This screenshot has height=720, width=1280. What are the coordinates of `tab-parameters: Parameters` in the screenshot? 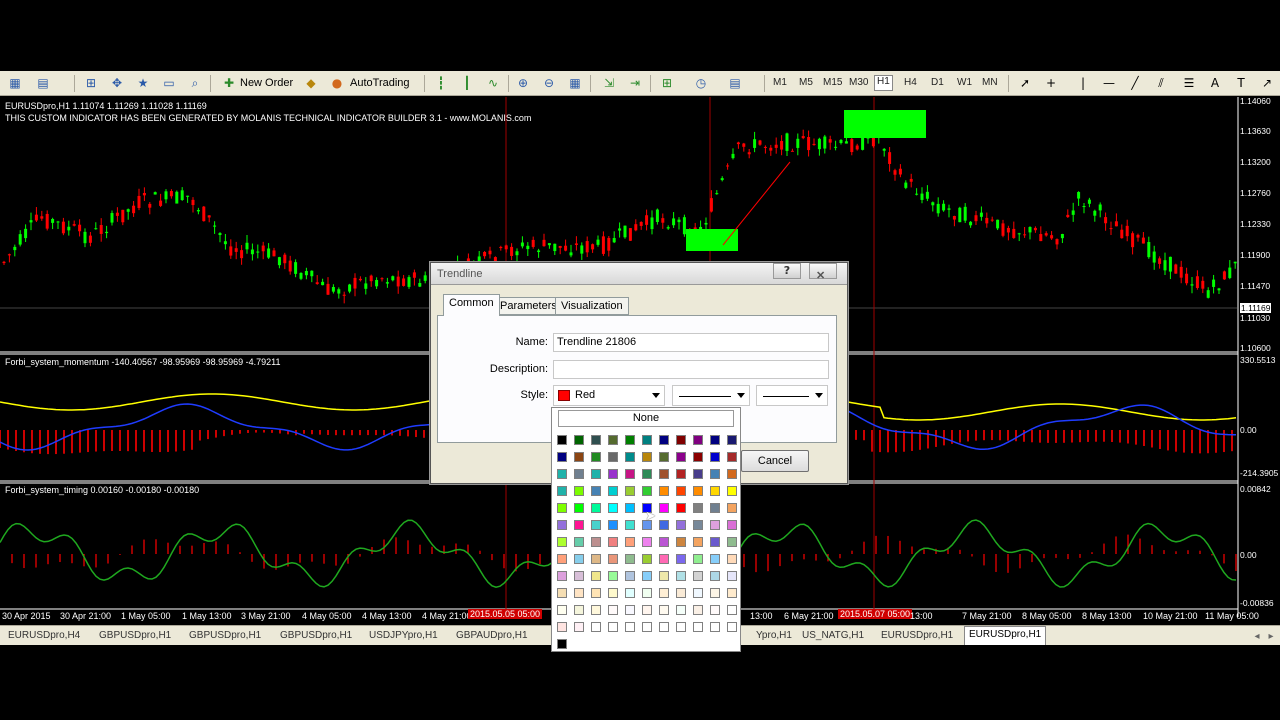 It's located at (528, 306).